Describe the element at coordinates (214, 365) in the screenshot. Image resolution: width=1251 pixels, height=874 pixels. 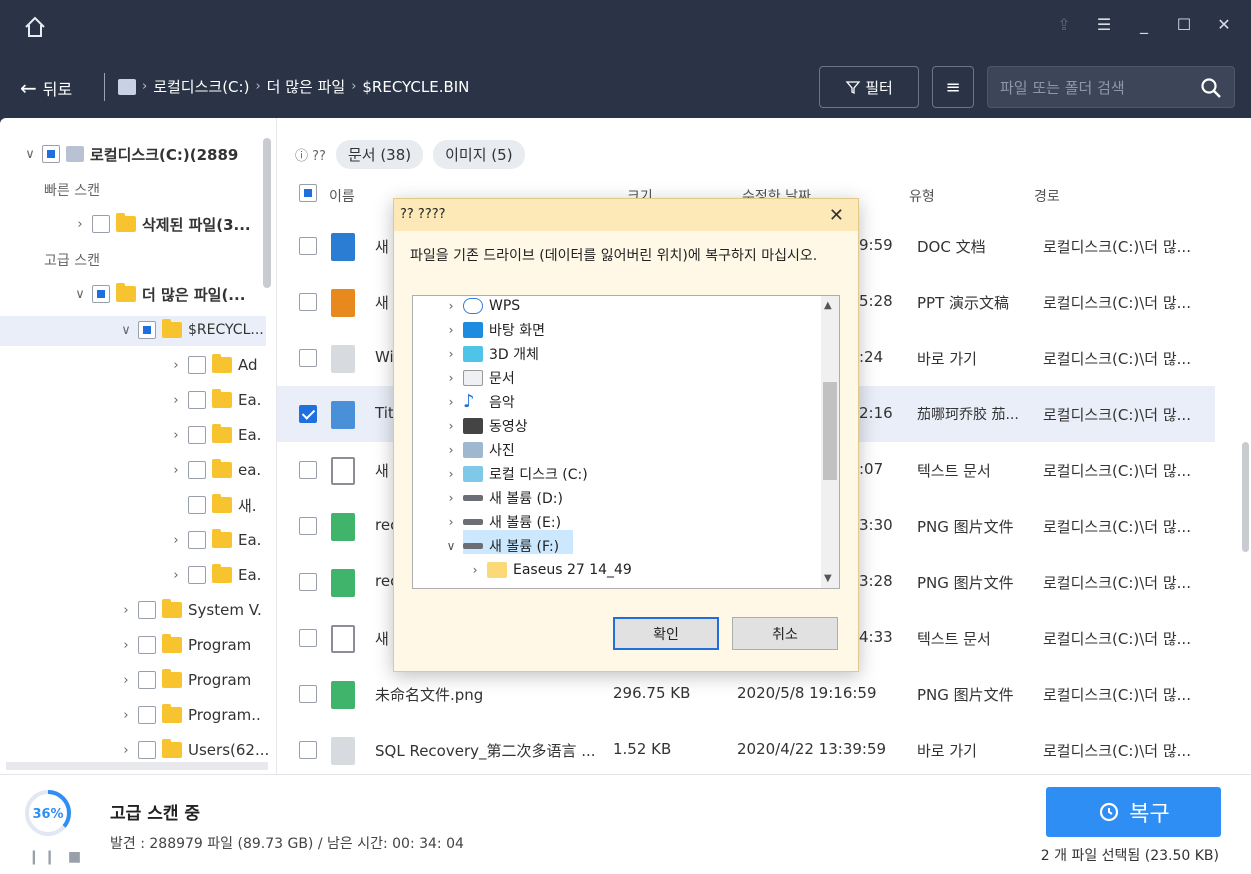
I see `tree-item: › Ad` at that location.